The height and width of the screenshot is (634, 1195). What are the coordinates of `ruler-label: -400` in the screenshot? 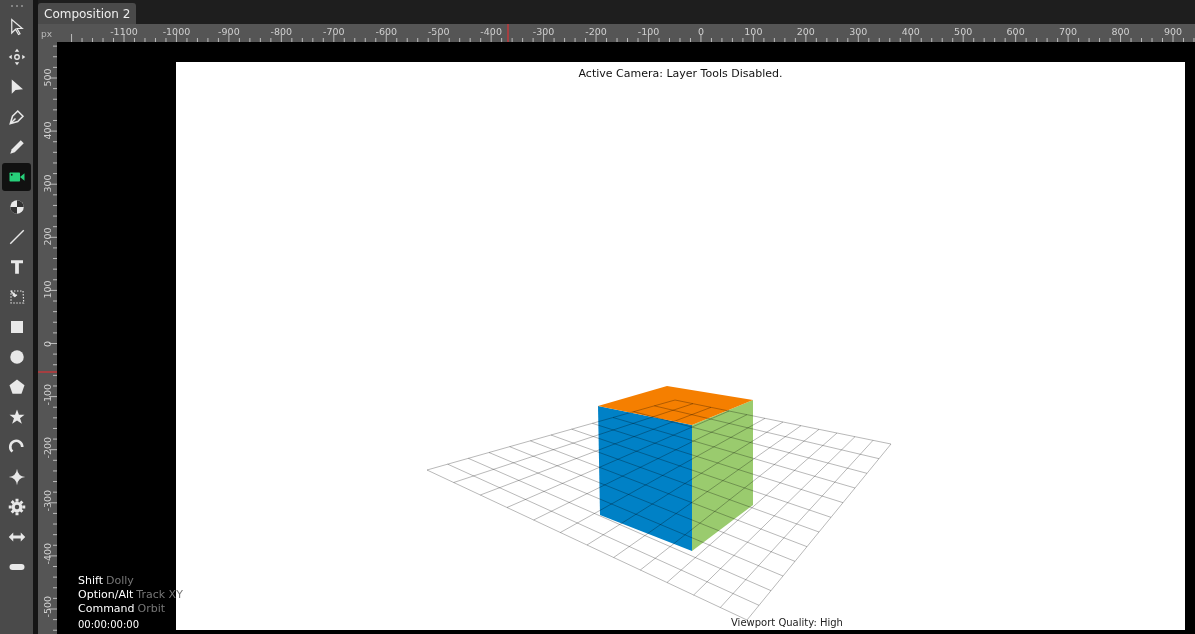 It's located at (491, 31).